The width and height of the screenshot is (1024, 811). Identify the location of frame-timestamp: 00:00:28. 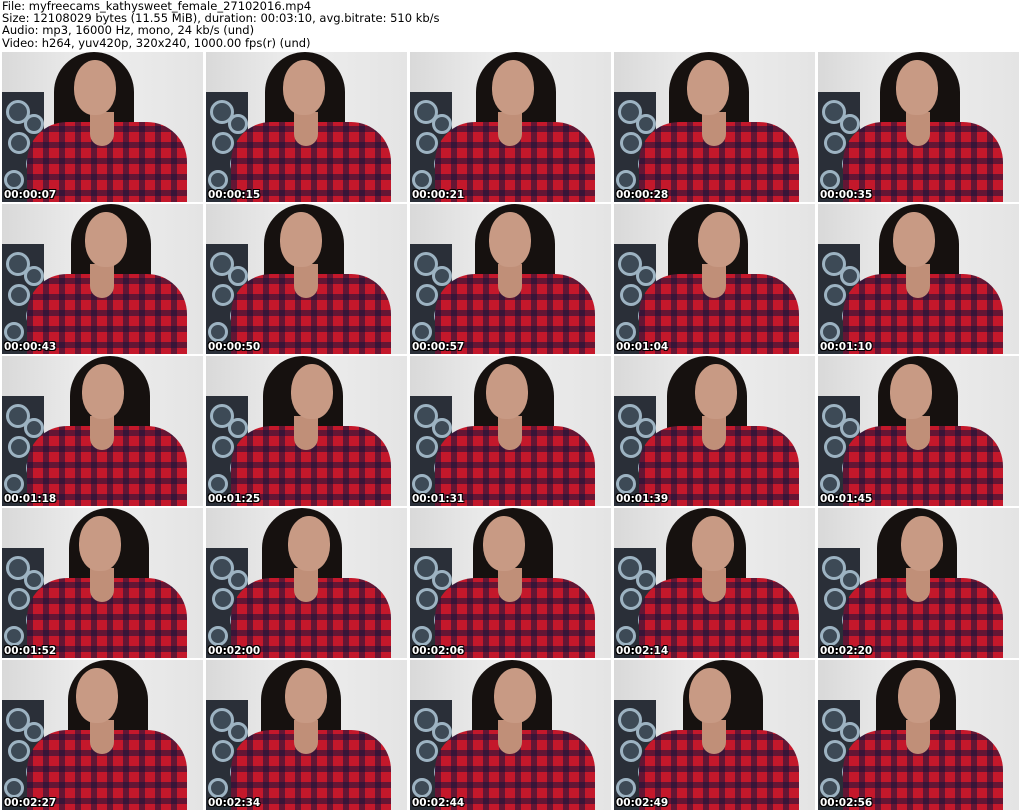
(642, 195).